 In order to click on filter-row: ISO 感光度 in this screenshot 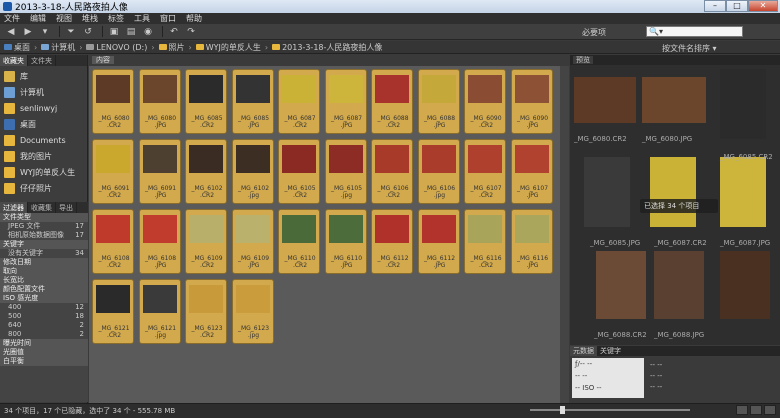, I will do `click(44, 298)`.